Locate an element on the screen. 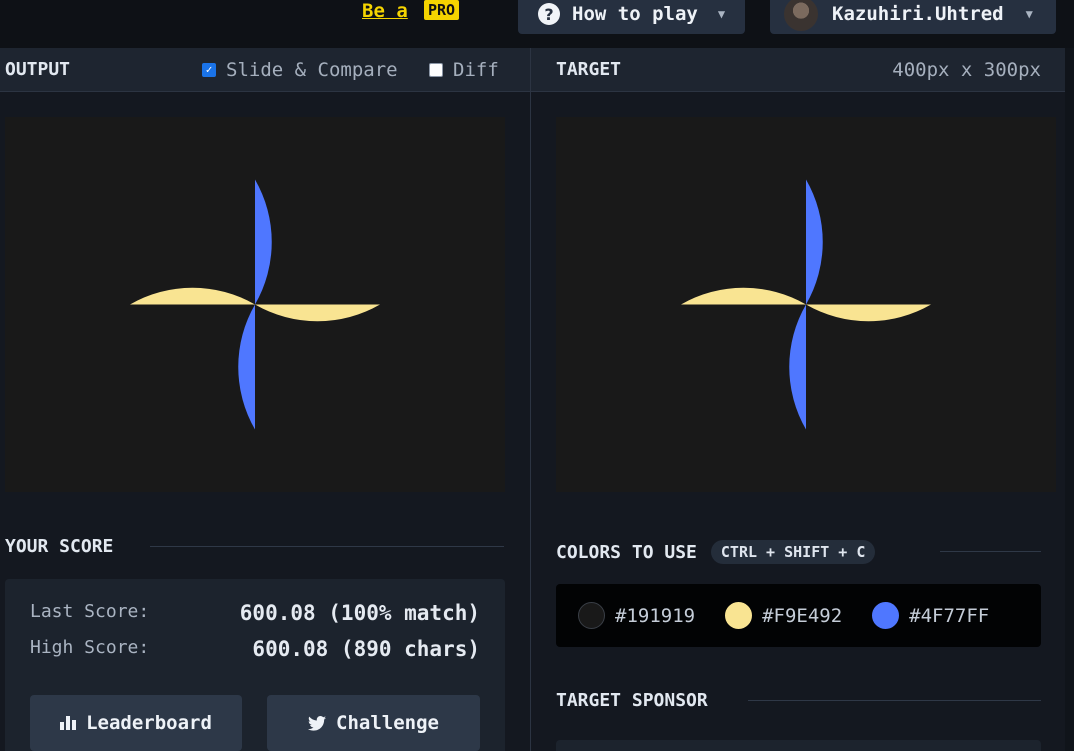 The image size is (1074, 751). color-swatch-item: #191919 is located at coordinates (636, 615).